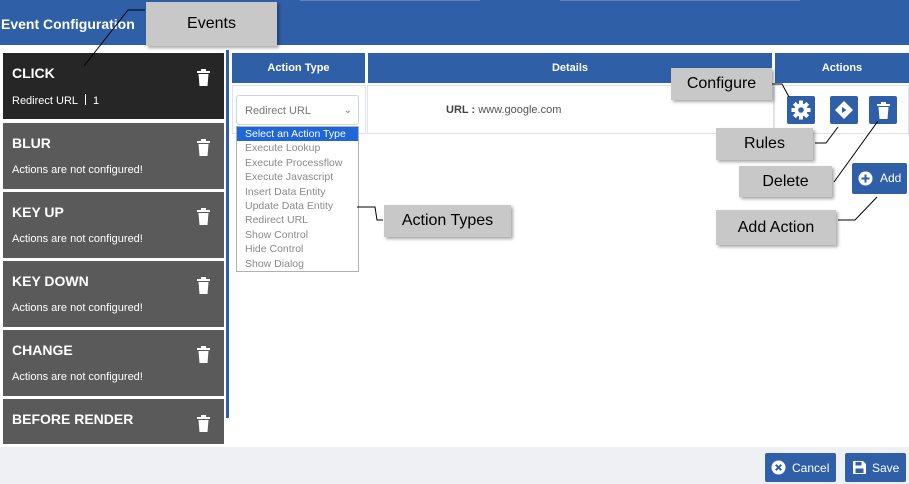  I want to click on dropdown-option: Show Dialog, so click(297, 264).